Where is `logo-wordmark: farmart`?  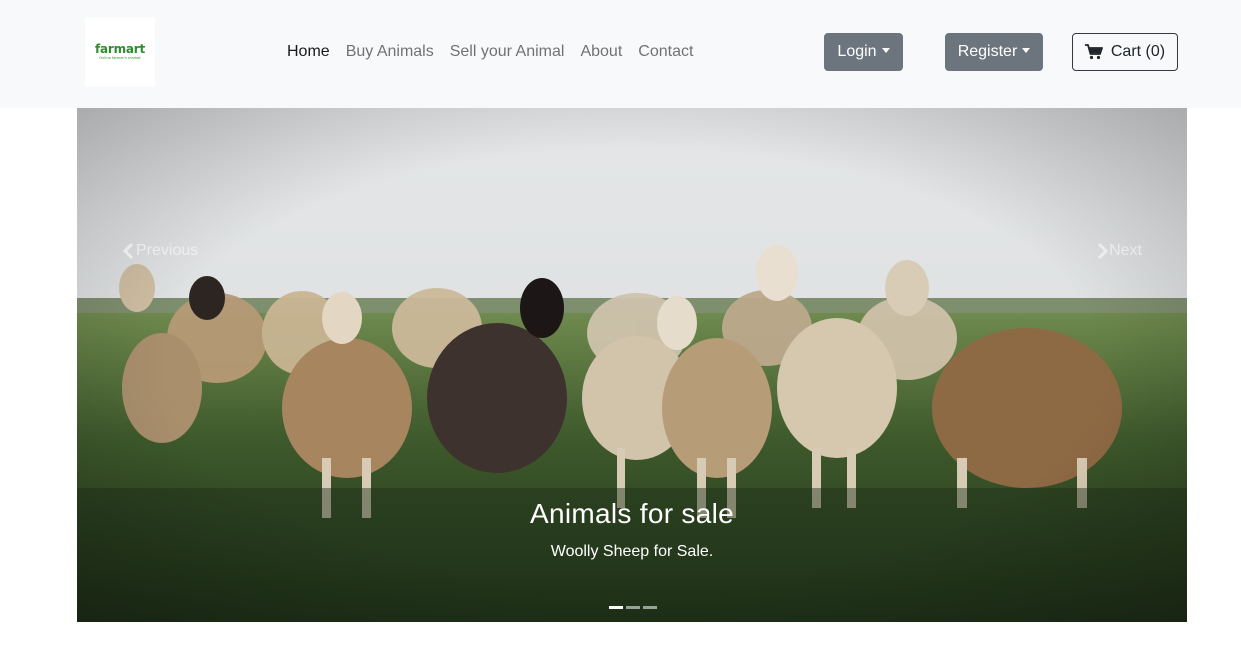
logo-wordmark: farmart is located at coordinates (120, 49).